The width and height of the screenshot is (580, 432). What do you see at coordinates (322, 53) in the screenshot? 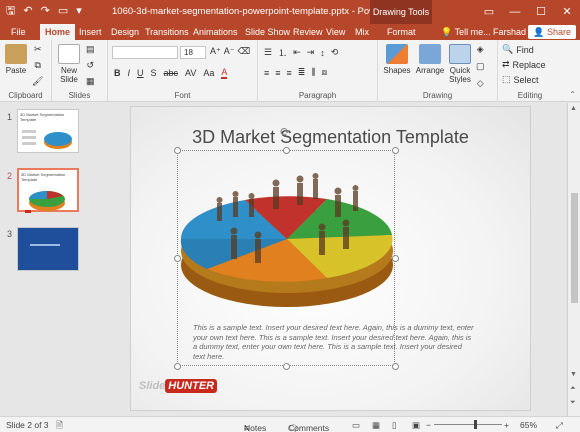
I see `line-spacing-icon: ↕` at bounding box center [322, 53].